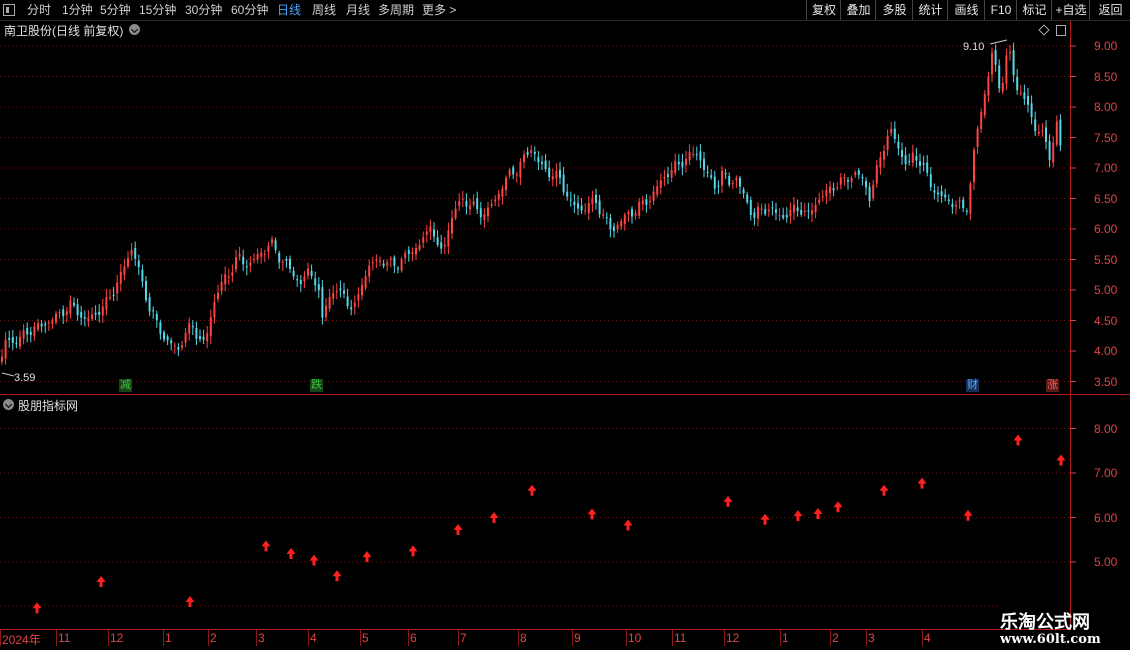 The image size is (1130, 650). What do you see at coordinates (535, 638) in the screenshot?
I see `date-axis: 2024年 11 12 1 2 3 4 5 6 7 8 9 10 11 12 1 2 3 4` at bounding box center [535, 638].